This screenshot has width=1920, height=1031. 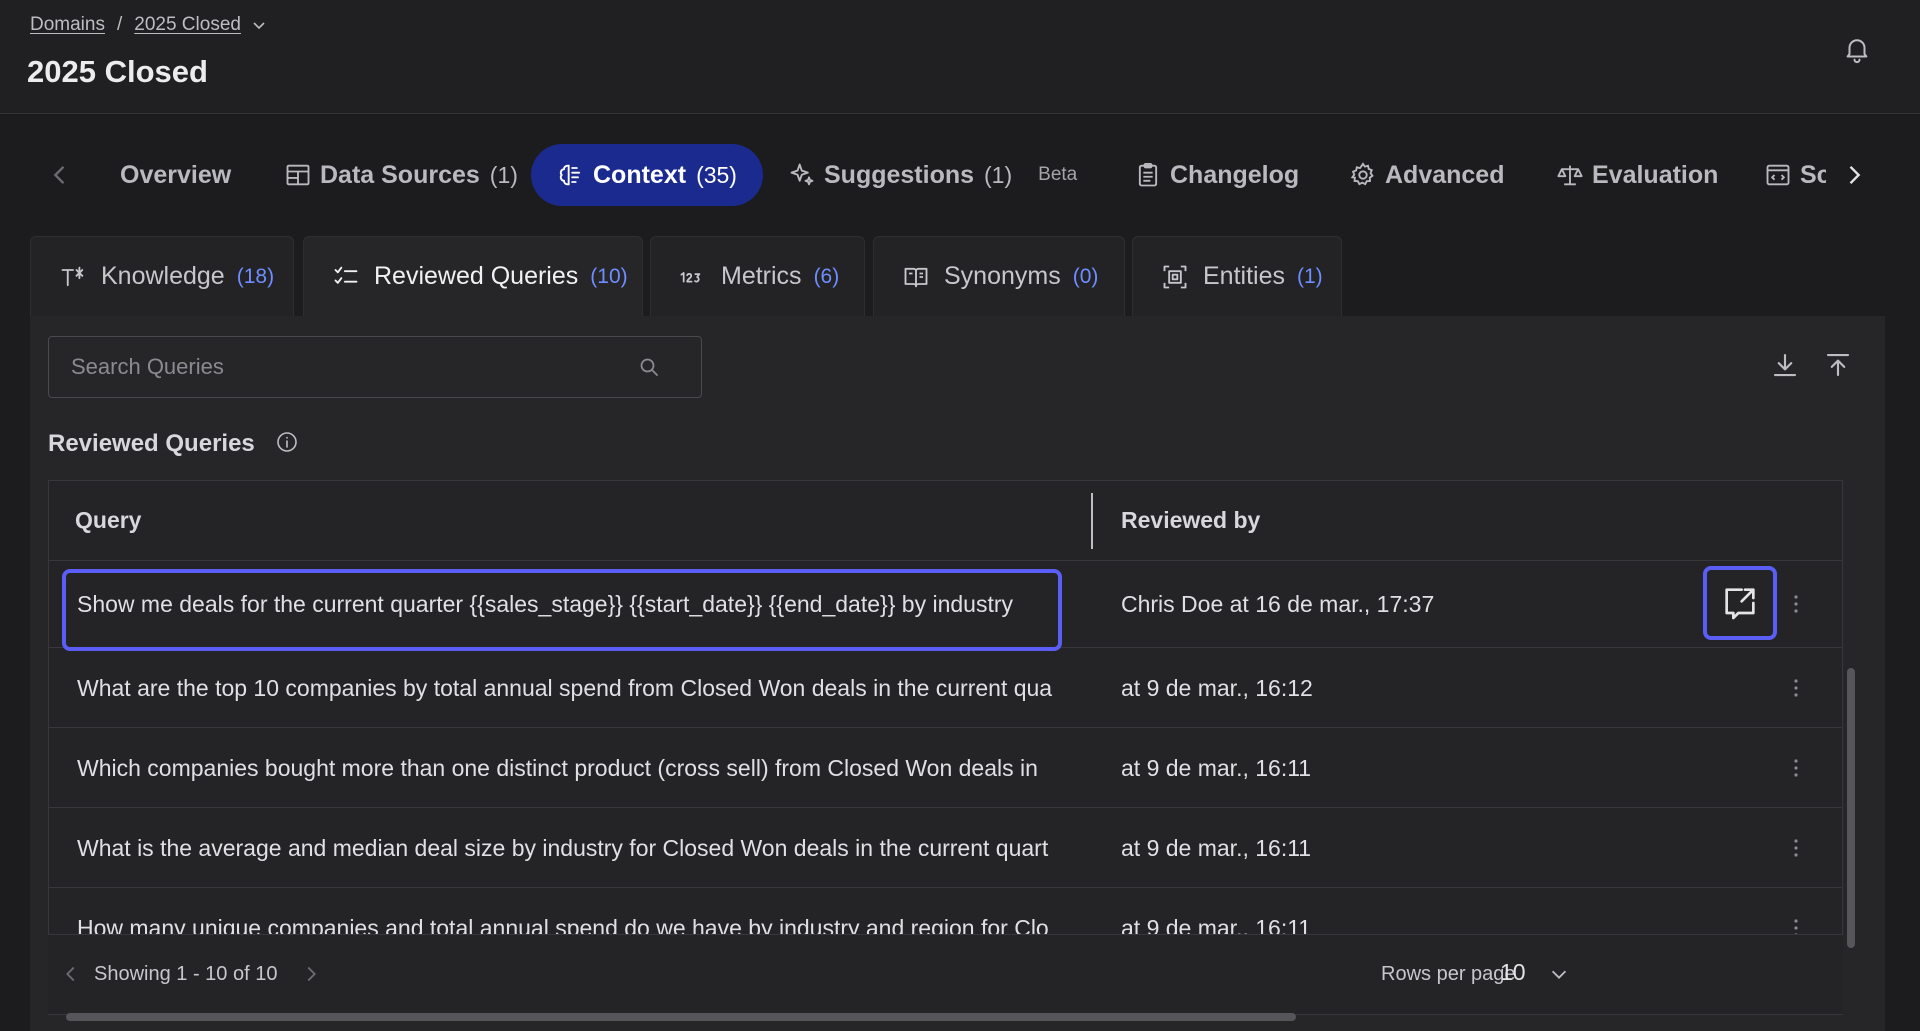 I want to click on tab-sc-label: Sc, so click(x=1813, y=174).